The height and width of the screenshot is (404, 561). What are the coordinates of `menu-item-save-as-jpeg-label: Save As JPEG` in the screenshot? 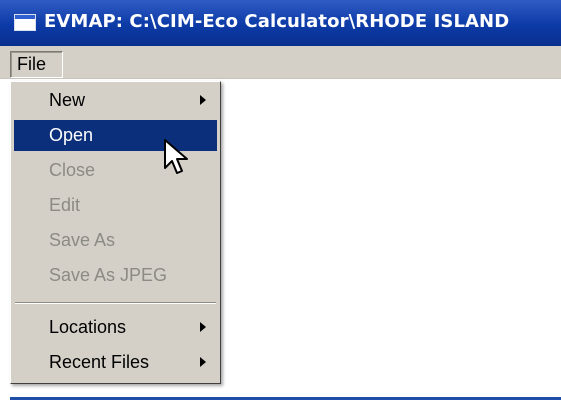 It's located at (108, 275).